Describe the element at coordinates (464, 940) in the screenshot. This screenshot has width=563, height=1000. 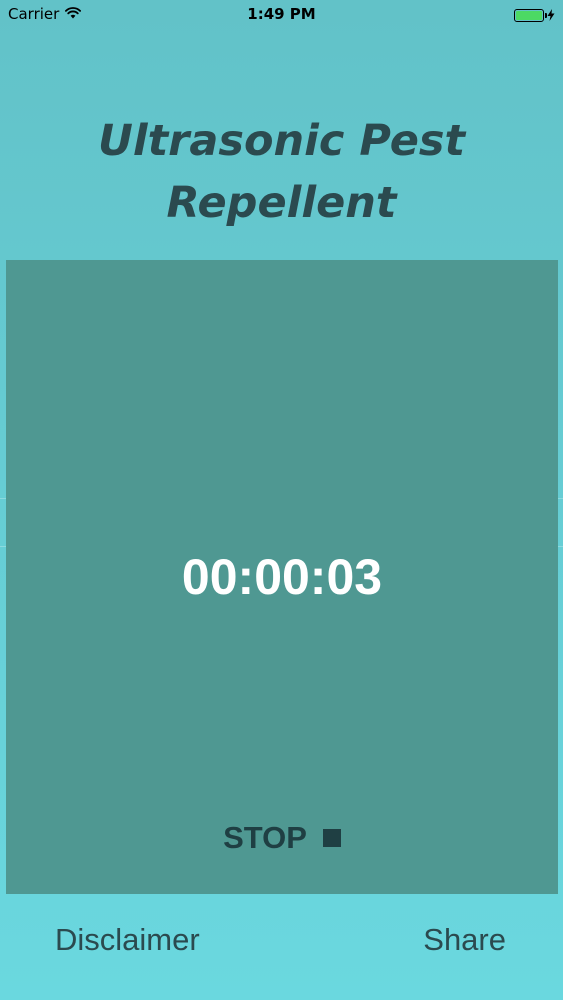
I see `share-button: Share` at that location.